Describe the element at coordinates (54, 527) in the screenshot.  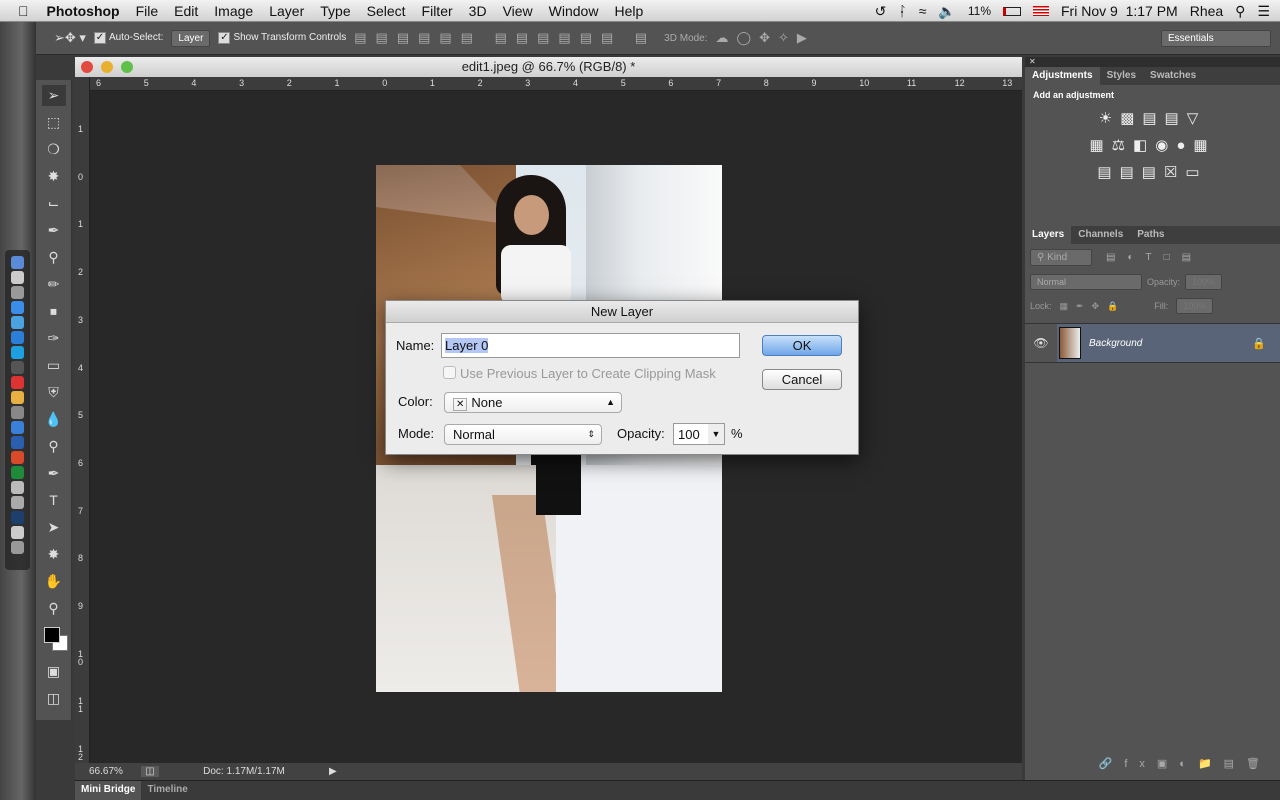
I see `path-selection-tool-icon: ➤` at that location.